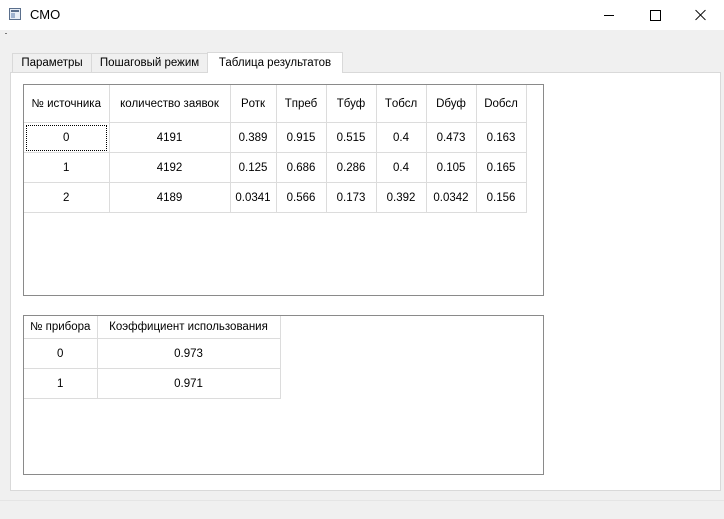  I want to click on table-cell: 0.473, so click(451, 137).